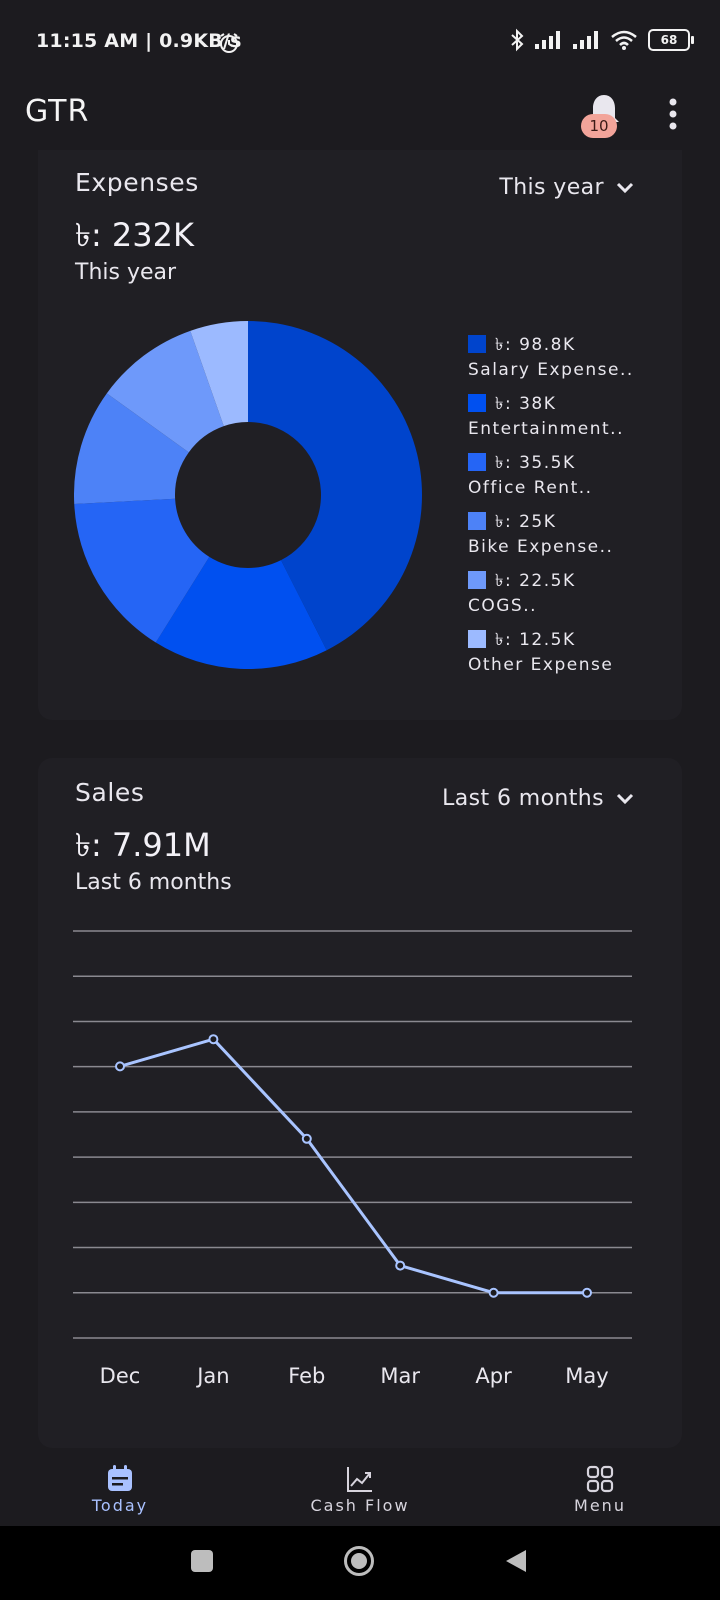 The height and width of the screenshot is (1600, 720). Describe the element at coordinates (541, 665) in the screenshot. I see `legend-name: Other Expense` at that location.